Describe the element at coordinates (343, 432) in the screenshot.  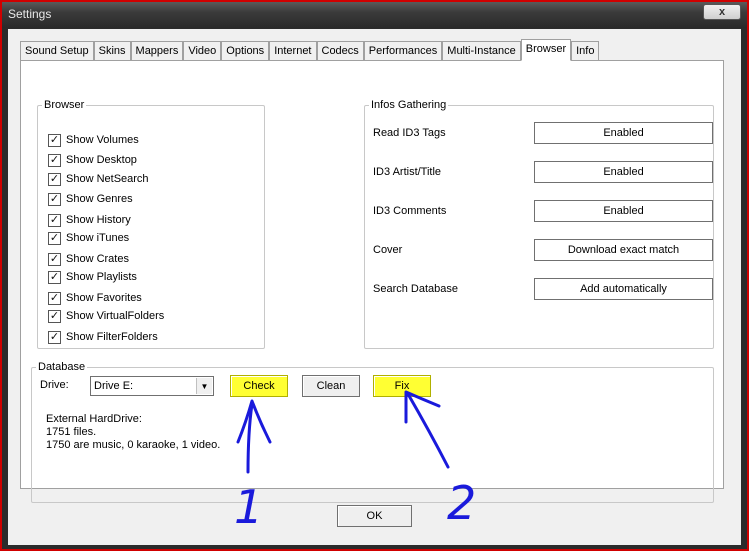
I see `annotation-overlay` at that location.